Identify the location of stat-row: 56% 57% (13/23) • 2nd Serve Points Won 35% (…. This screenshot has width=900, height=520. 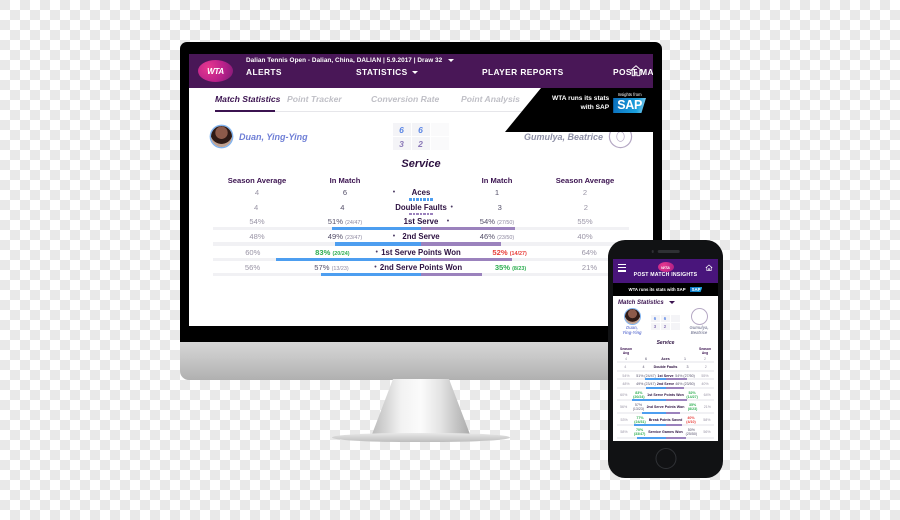
(421, 270).